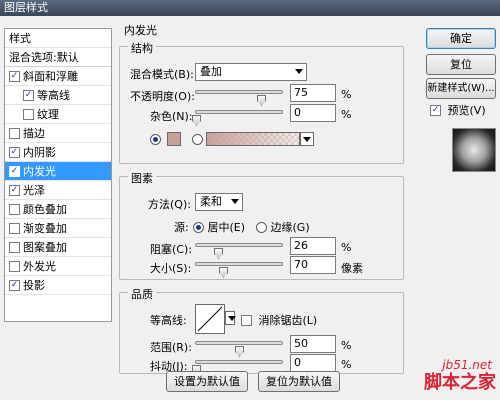 The image size is (500, 400). I want to click on sidebar-item-label: 光泽, so click(34, 190).